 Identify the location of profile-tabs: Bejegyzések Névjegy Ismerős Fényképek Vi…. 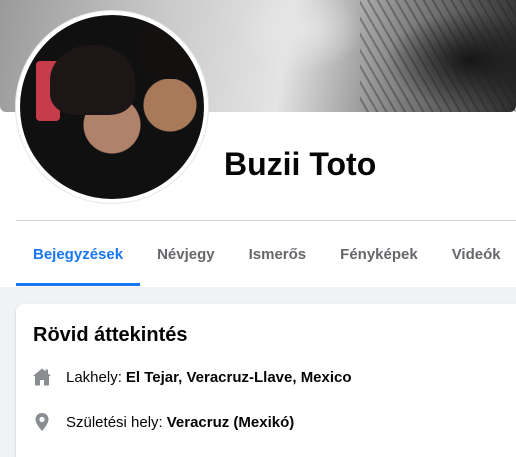
(266, 254).